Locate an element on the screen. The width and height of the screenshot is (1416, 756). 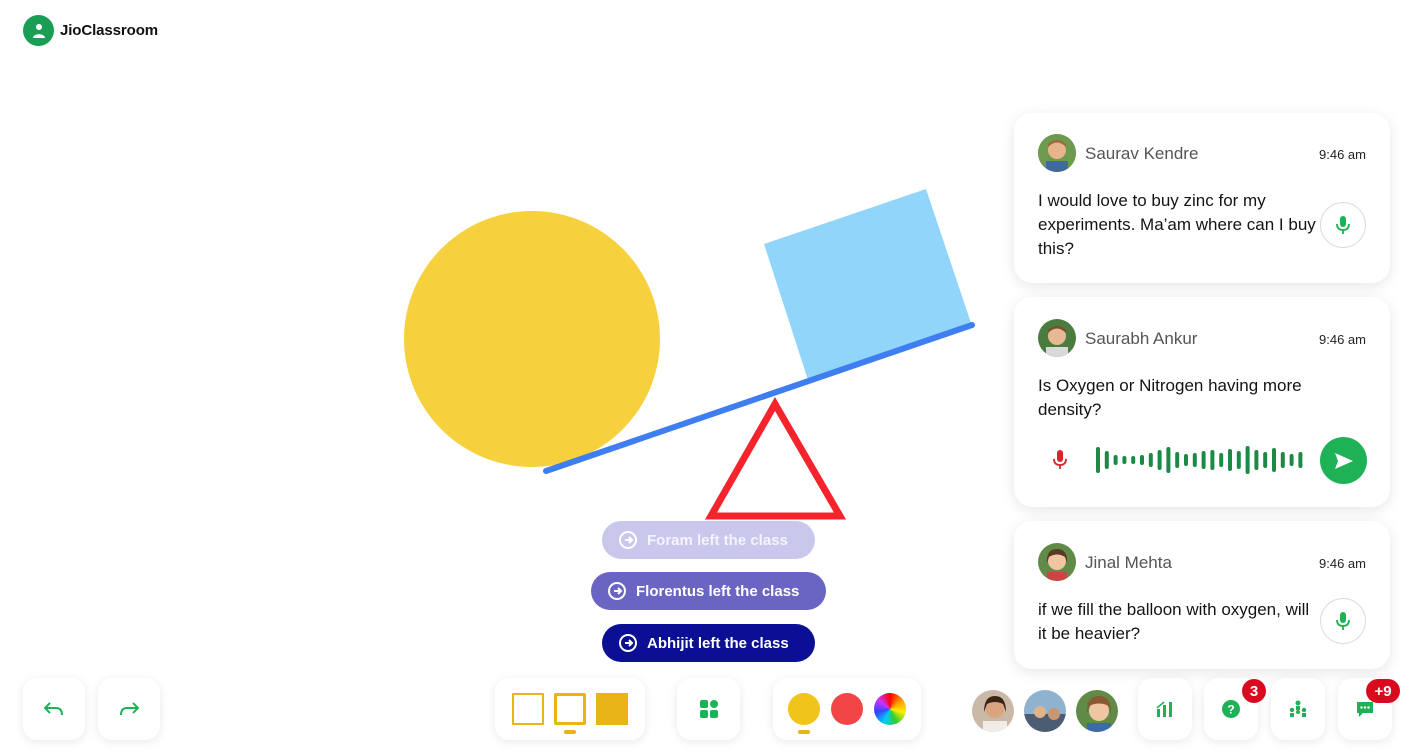
toast-text: Foram left the class is located at coordinates (717, 540).